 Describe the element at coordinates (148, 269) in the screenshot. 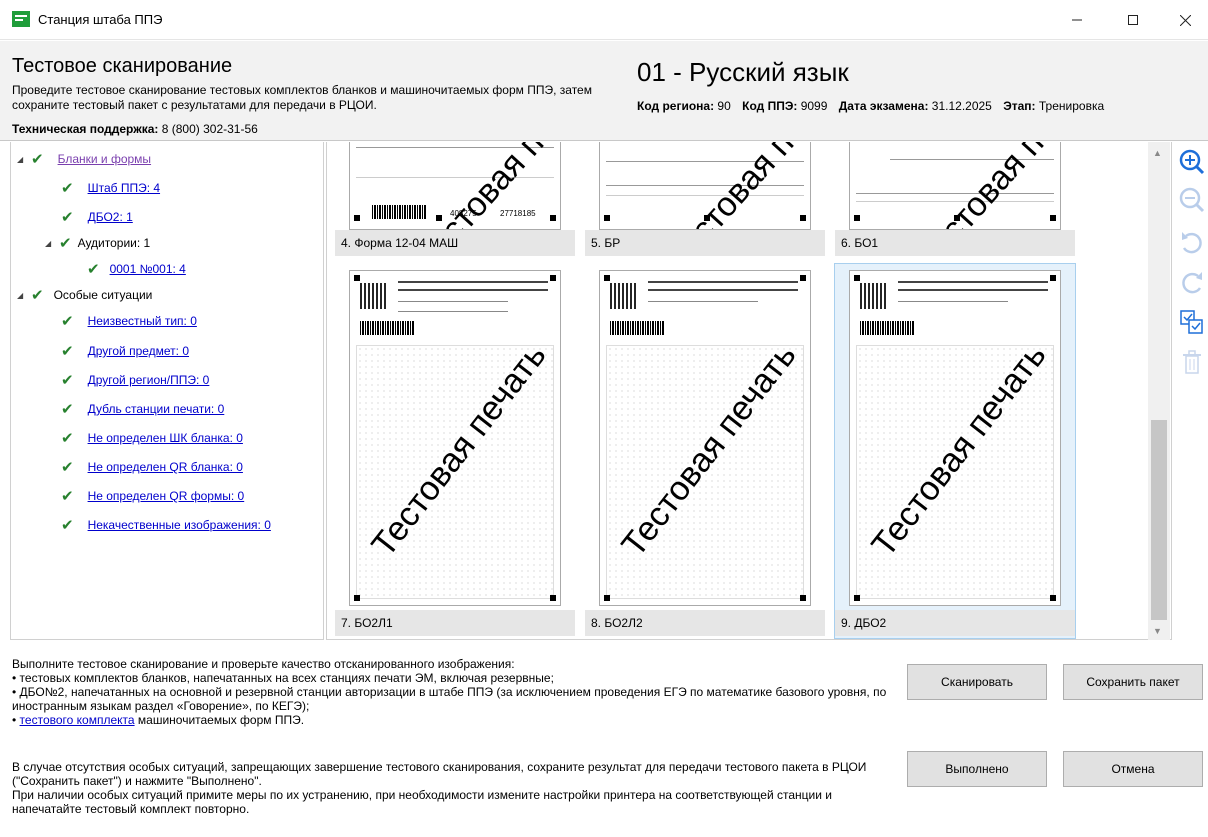

I see `tree-link-aud-0001: 0001 №001: 4` at that location.